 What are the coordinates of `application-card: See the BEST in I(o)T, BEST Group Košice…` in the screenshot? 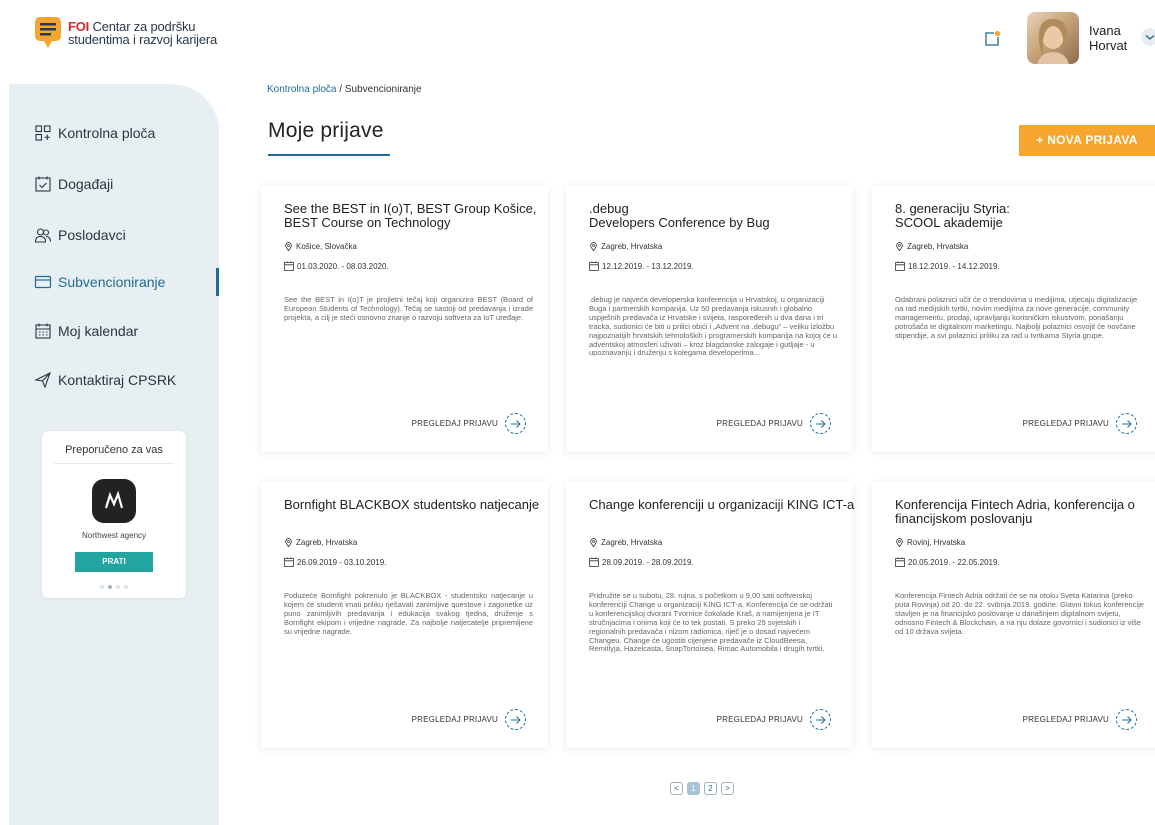 It's located at (404, 319).